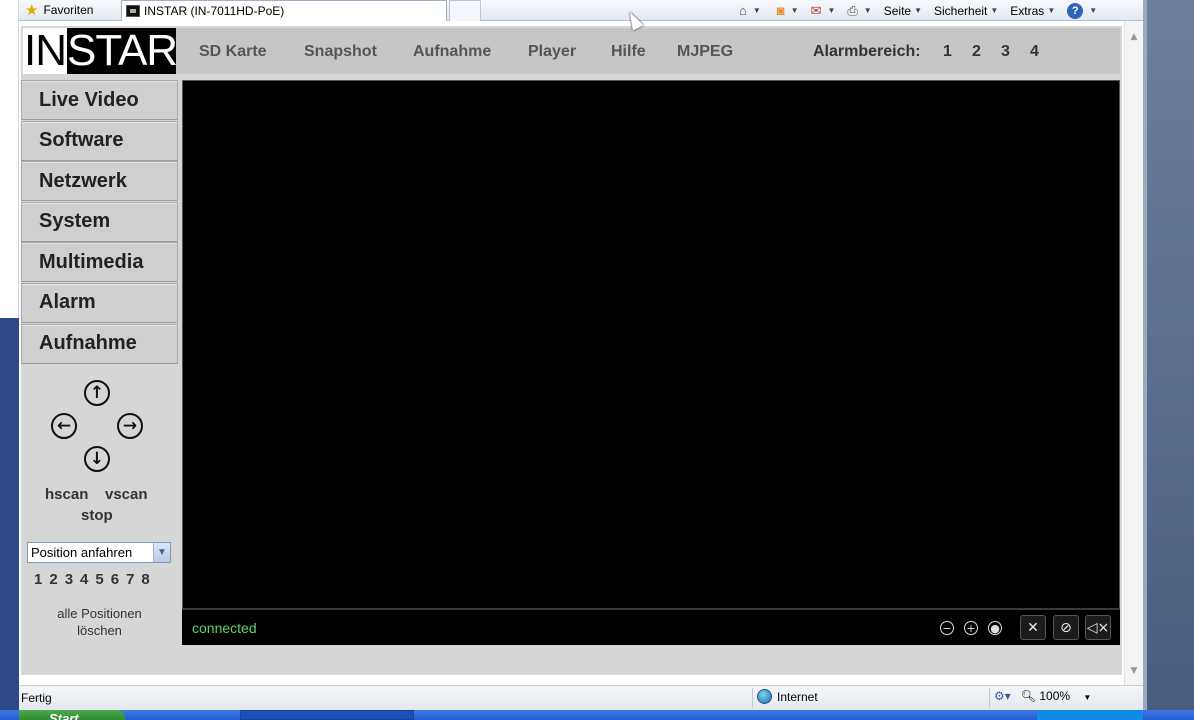 The image size is (1194, 720). Describe the element at coordinates (1066, 627) in the screenshot. I see `microphone-mute-icon: ⊘` at that location.